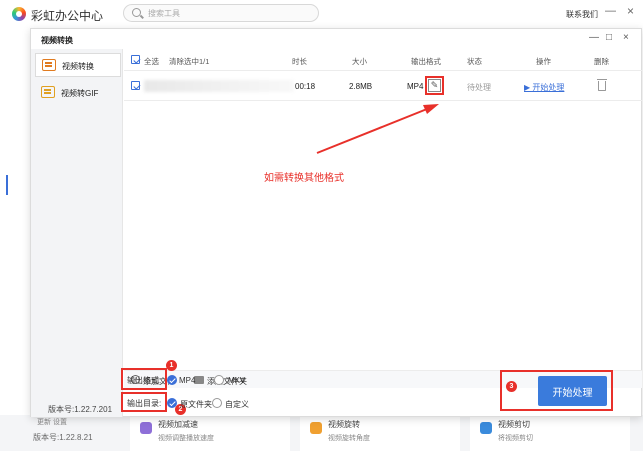 Image resolution: width=643 pixels, height=451 pixels. I want to click on speed-icon, so click(146, 428).